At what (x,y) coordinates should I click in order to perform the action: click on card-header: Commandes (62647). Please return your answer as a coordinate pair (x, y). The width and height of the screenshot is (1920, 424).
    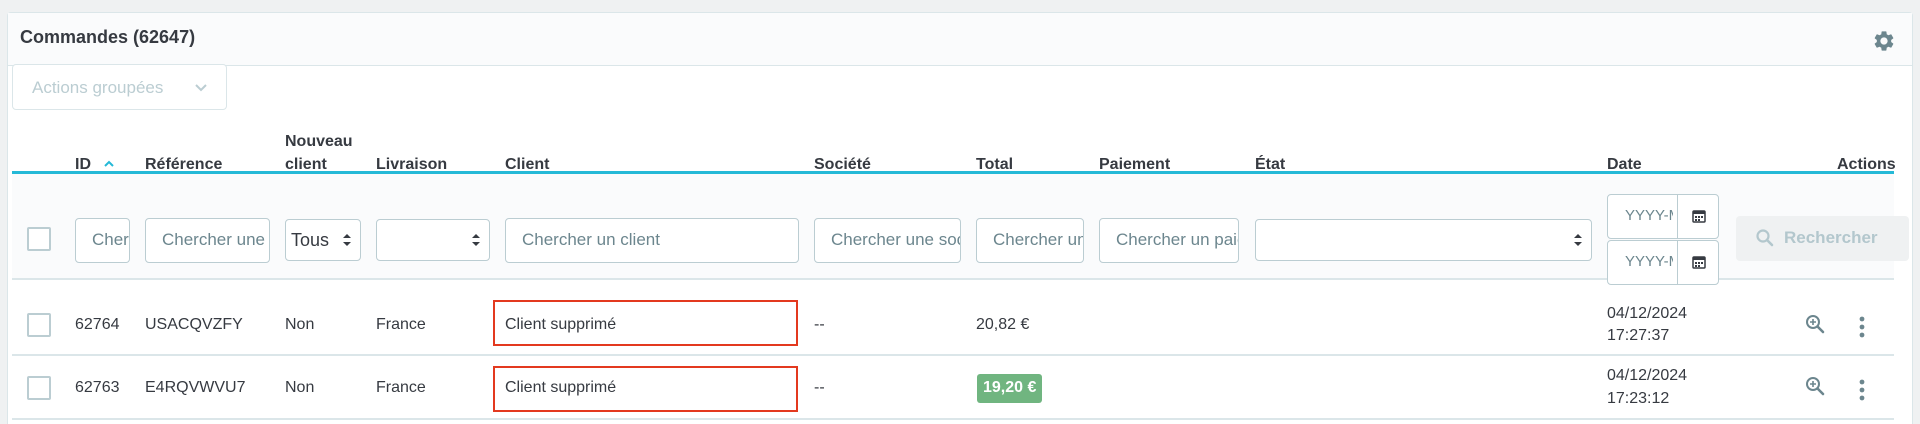
    Looking at the image, I should click on (960, 39).